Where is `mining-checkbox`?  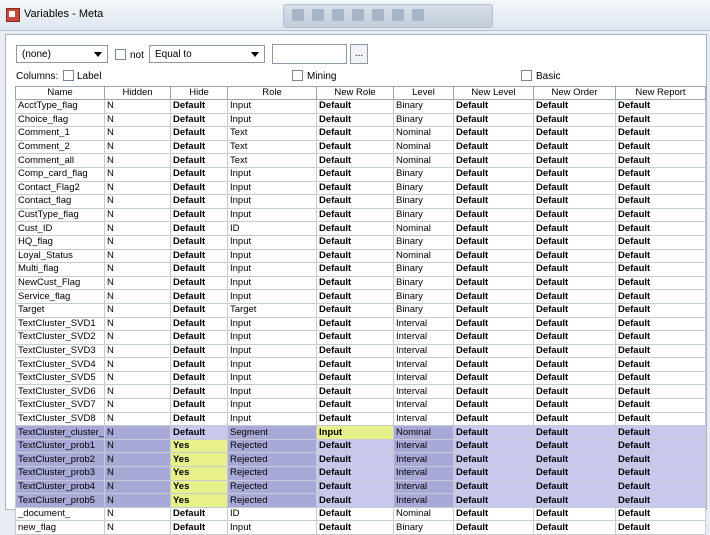 mining-checkbox is located at coordinates (297, 75).